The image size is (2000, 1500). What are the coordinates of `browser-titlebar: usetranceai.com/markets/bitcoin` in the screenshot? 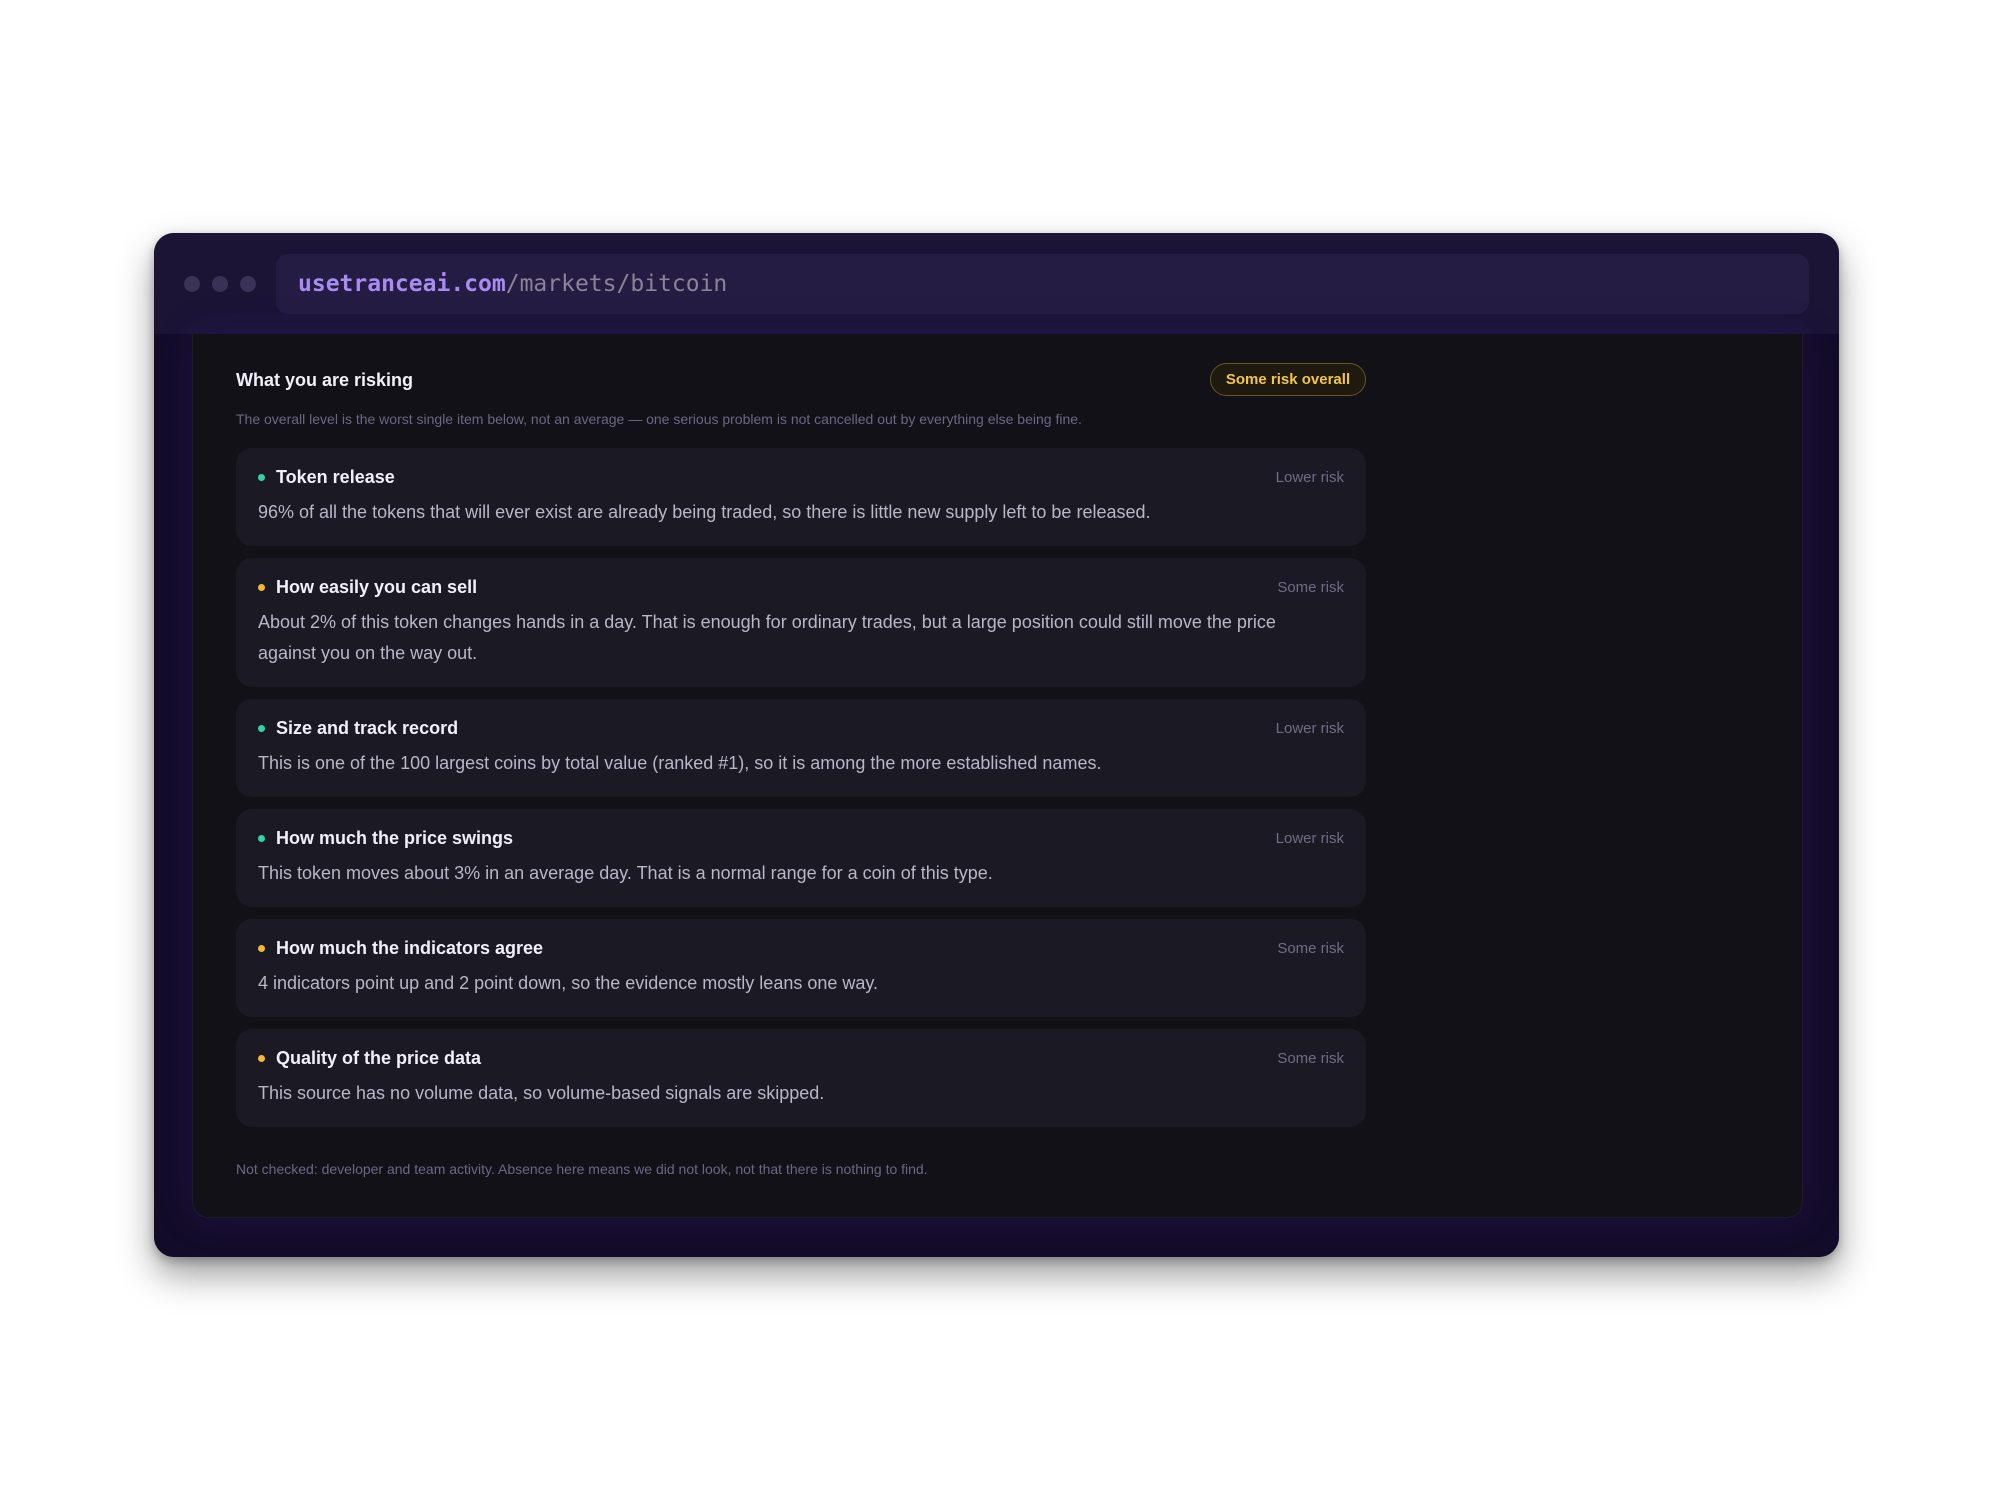 It's located at (996, 284).